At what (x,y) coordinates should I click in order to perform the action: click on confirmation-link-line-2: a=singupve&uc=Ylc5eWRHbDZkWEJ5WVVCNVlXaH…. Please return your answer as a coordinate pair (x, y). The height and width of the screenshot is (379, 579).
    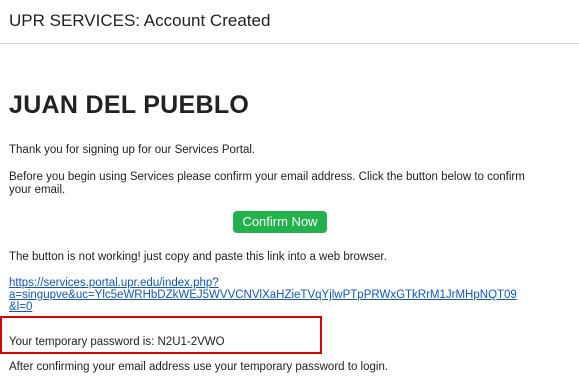
    Looking at the image, I should click on (263, 295).